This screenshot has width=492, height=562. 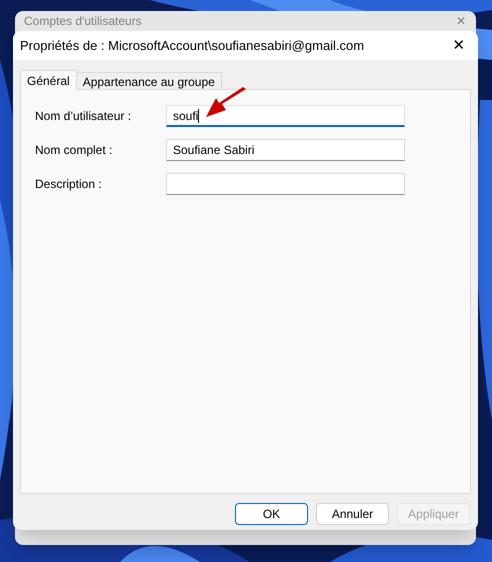 I want to click on input-field: Soufiane Sabiri, so click(x=285, y=150).